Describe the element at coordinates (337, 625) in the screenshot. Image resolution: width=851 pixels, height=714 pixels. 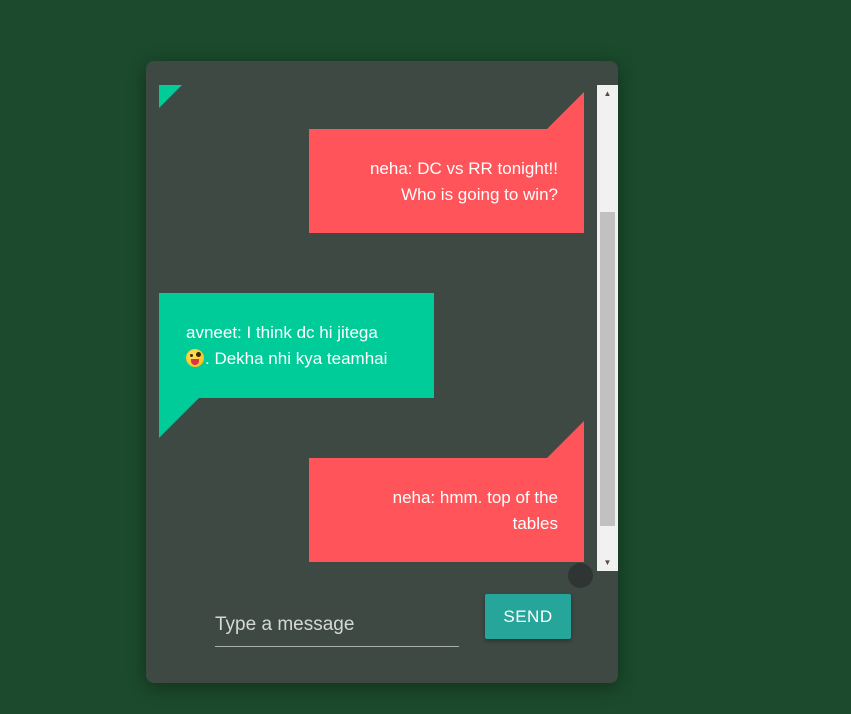
I see `message-input` at that location.